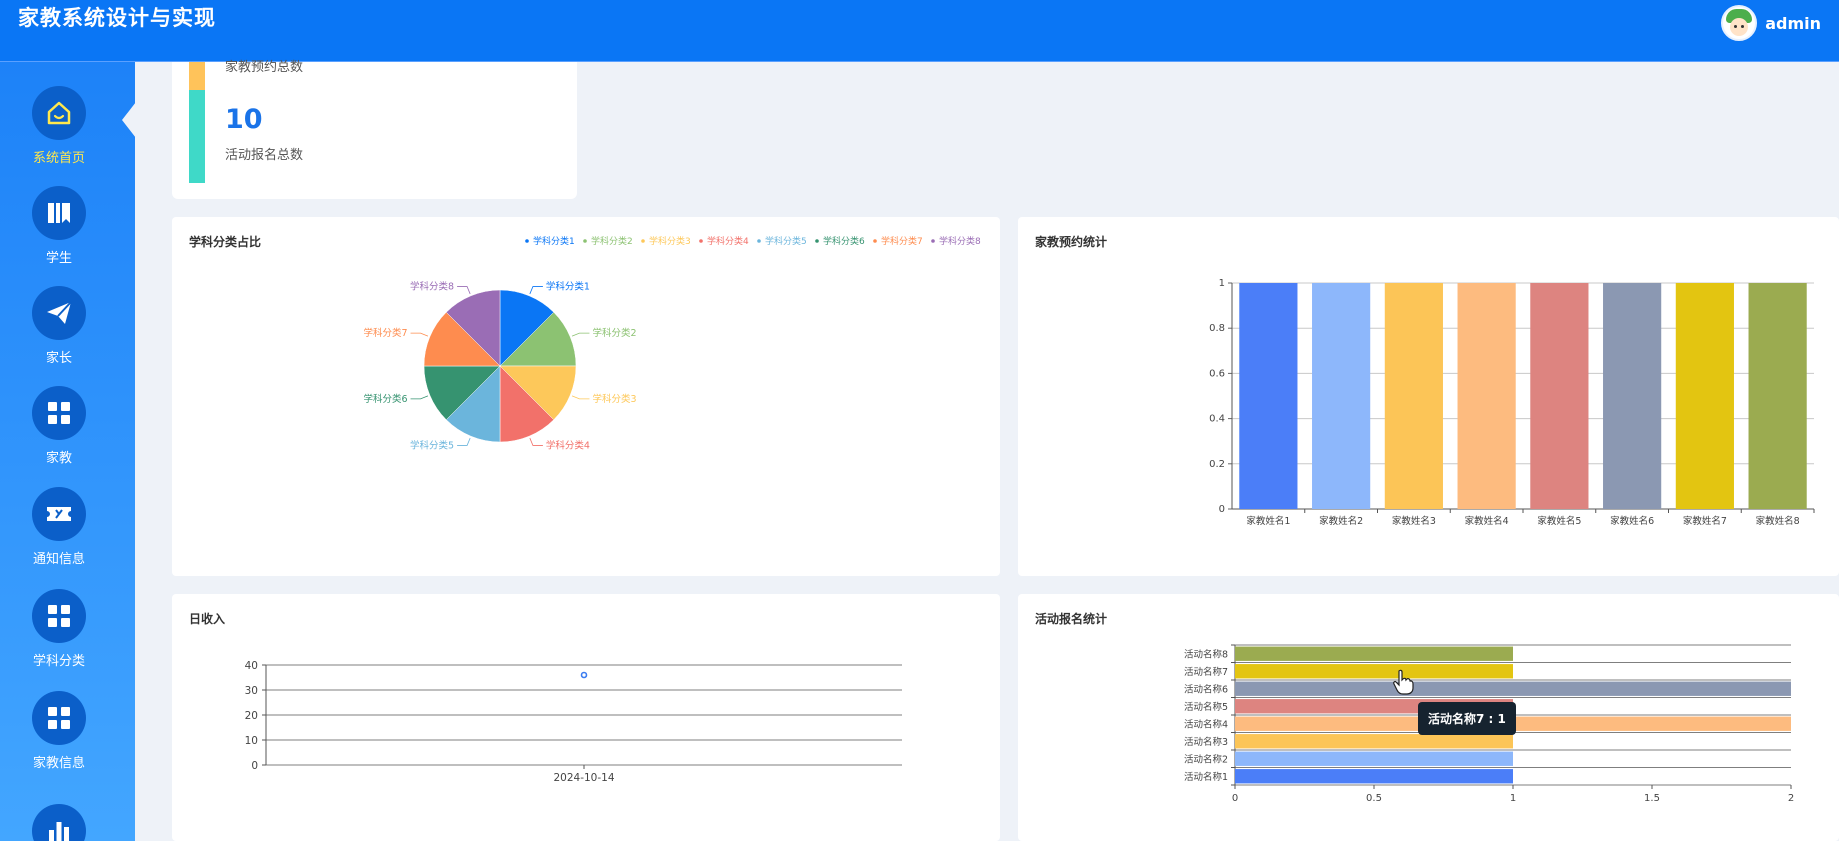 The height and width of the screenshot is (841, 1839). What do you see at coordinates (432, 445) in the screenshot?
I see `pie-label: 学科分类5` at bounding box center [432, 445].